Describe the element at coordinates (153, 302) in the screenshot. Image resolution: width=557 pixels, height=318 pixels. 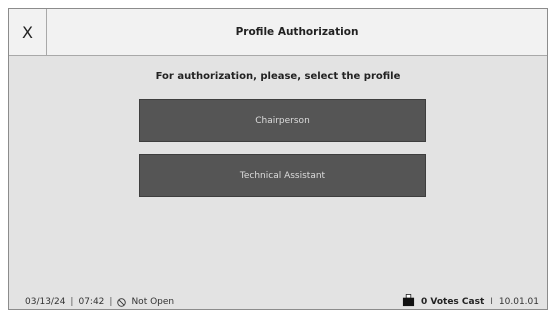
I see `poll-status-text: Not Open` at that location.